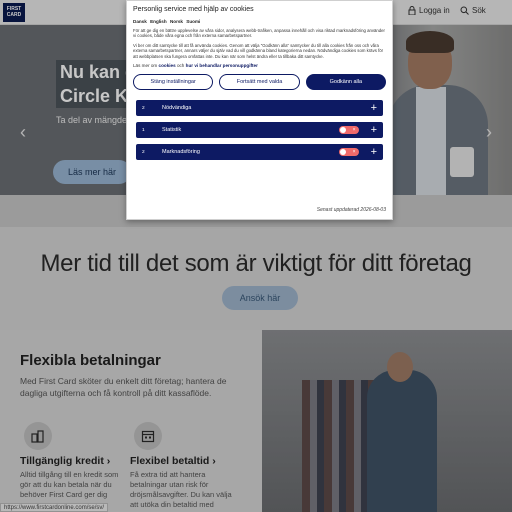 The height and width of the screenshot is (512, 512). I want to click on statistics-toggle: ×, so click(348, 130).